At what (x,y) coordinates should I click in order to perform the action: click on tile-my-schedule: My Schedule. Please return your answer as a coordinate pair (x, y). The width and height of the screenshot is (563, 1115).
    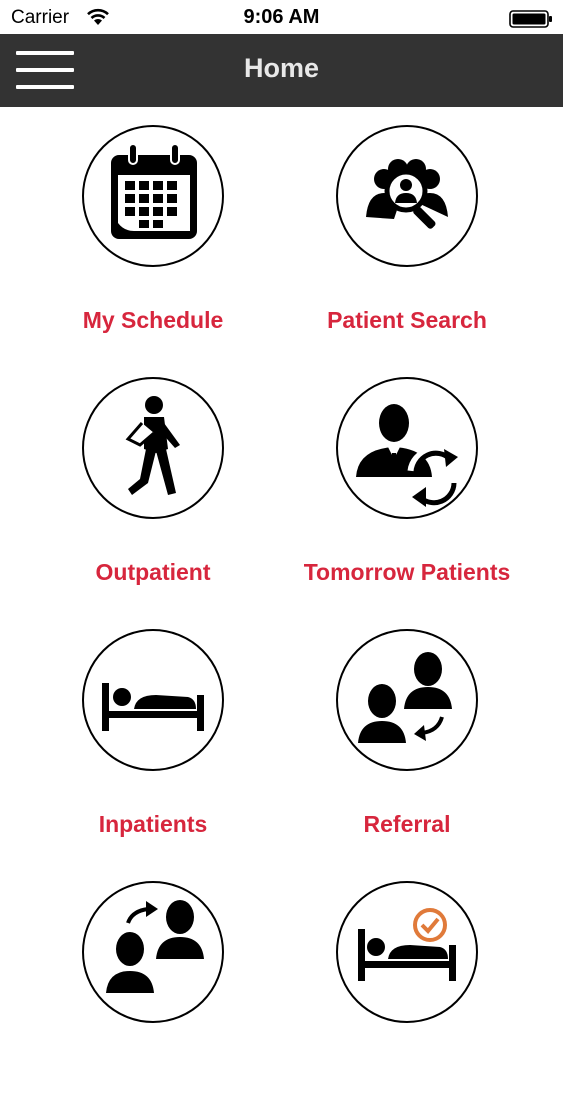
    Looking at the image, I should click on (153, 233).